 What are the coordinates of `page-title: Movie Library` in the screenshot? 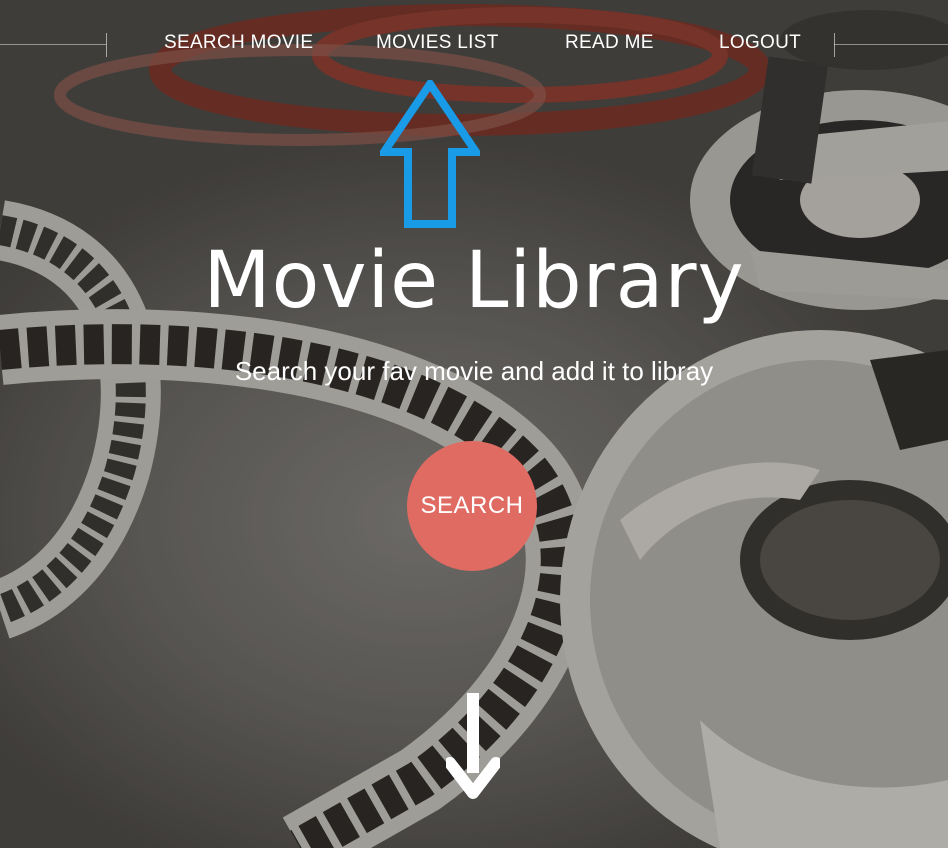 It's located at (474, 281).